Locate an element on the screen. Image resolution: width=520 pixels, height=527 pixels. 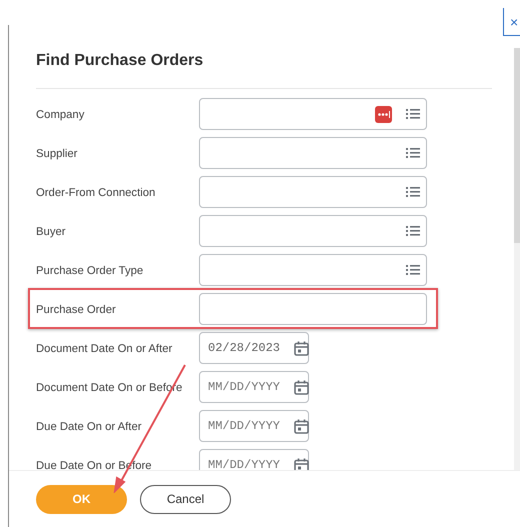
field-label: Document Date On or After is located at coordinates (104, 349).